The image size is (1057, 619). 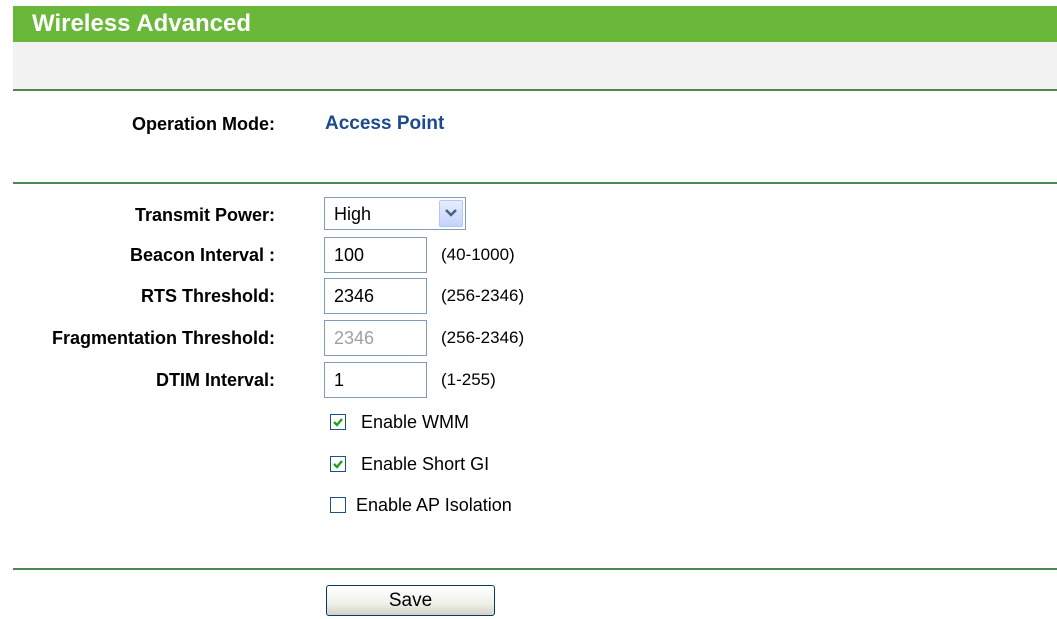 I want to click on enable-wmm-label: Enable WMM, so click(x=415, y=422).